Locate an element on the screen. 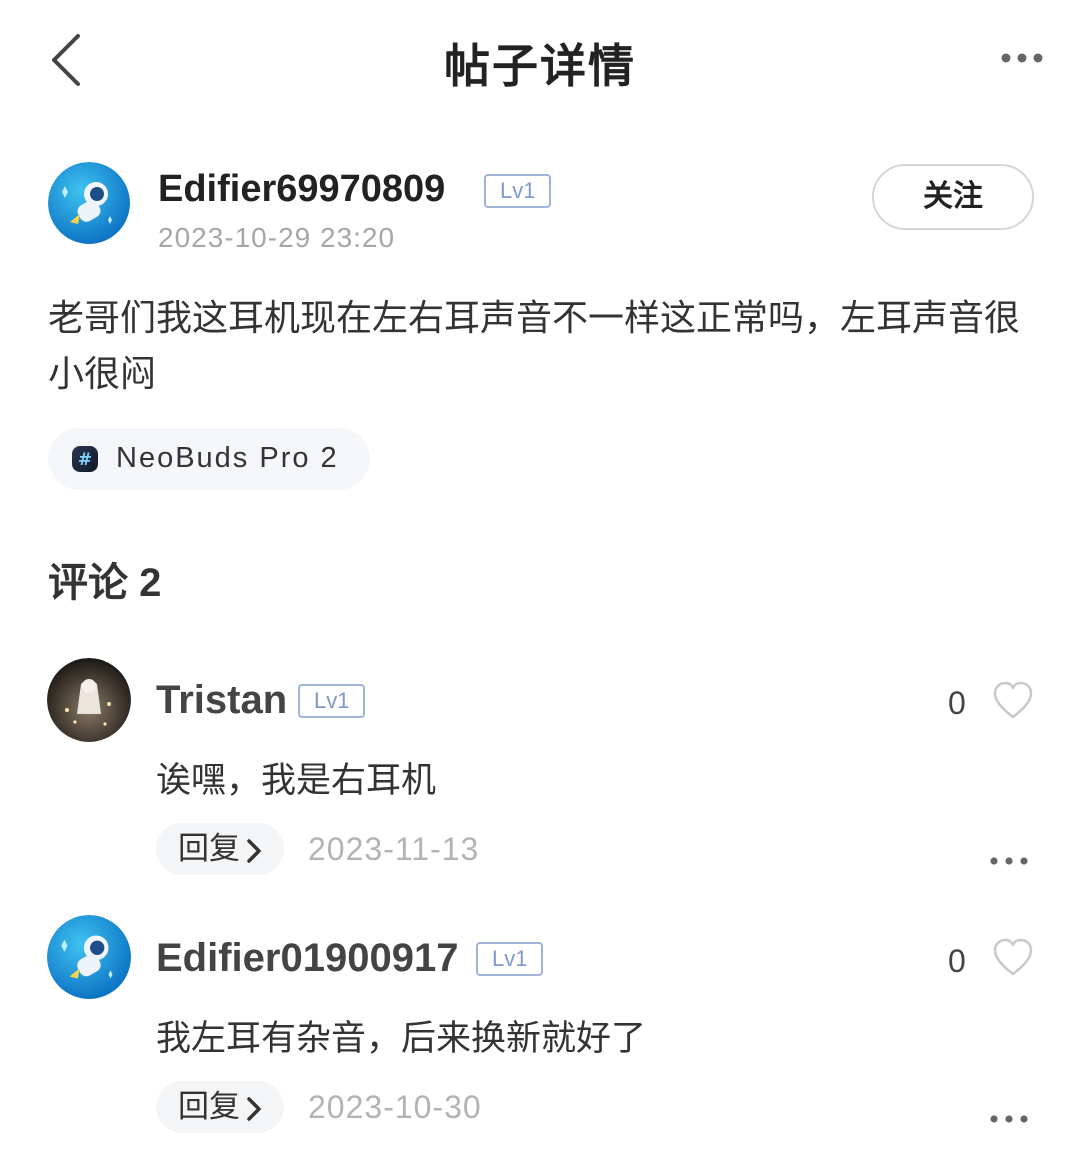 The height and width of the screenshot is (1174, 1080). comment-text: 诶嘿，我是右耳机 is located at coordinates (296, 780).